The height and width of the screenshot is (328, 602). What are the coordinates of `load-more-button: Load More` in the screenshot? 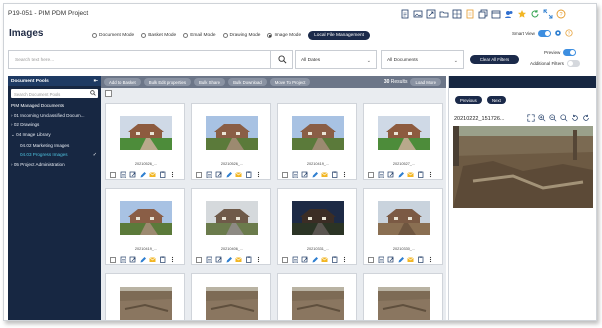 It's located at (425, 82).